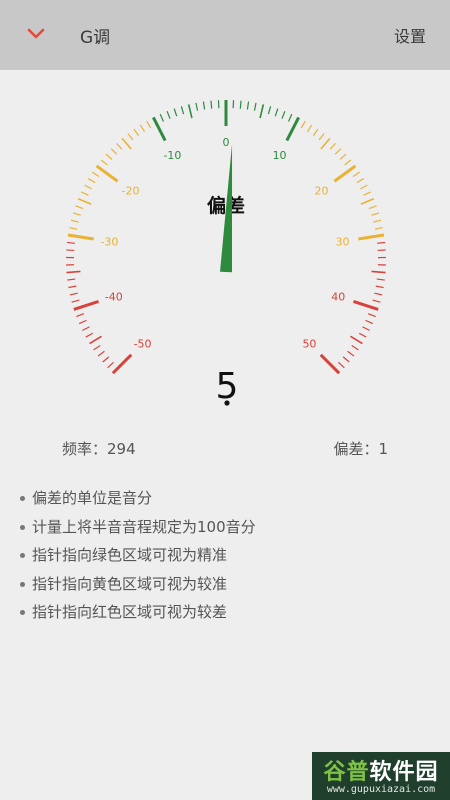  Describe the element at coordinates (343, 242) in the screenshot. I see `gauge-tick-label: 30` at that location.